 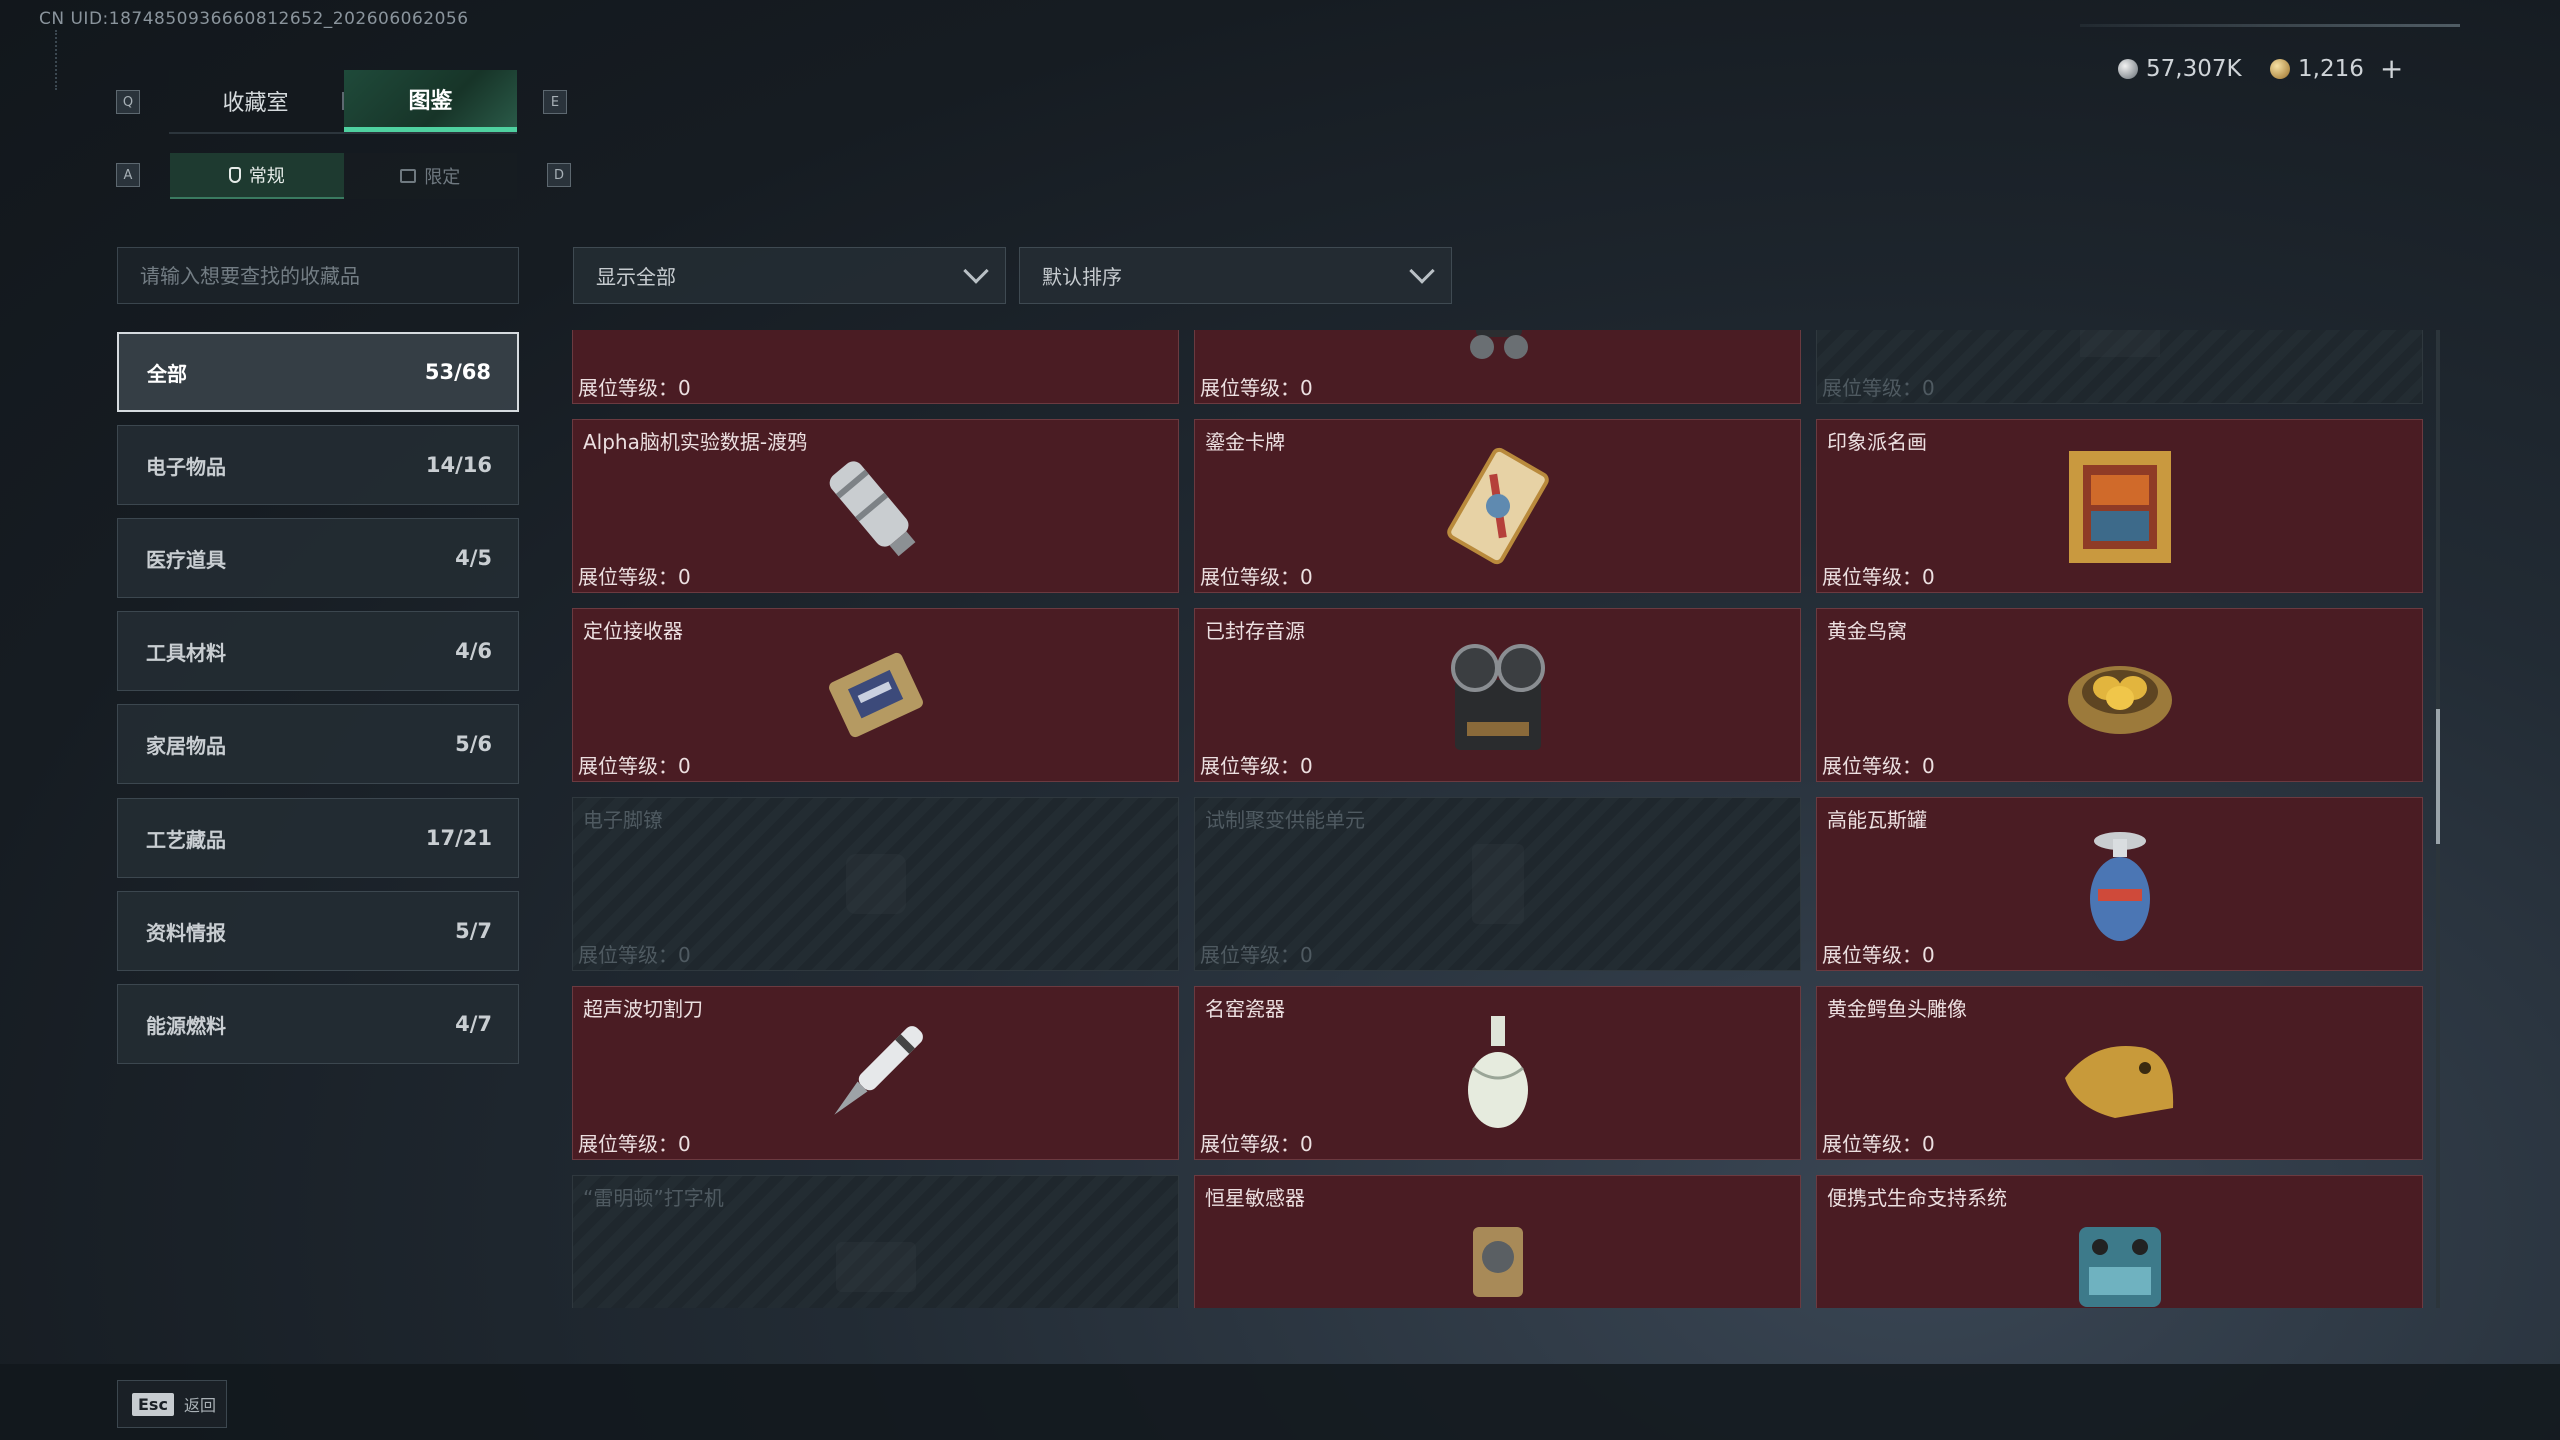 I want to click on category-intel: 资料情报 5/7, so click(x=318, y=931).